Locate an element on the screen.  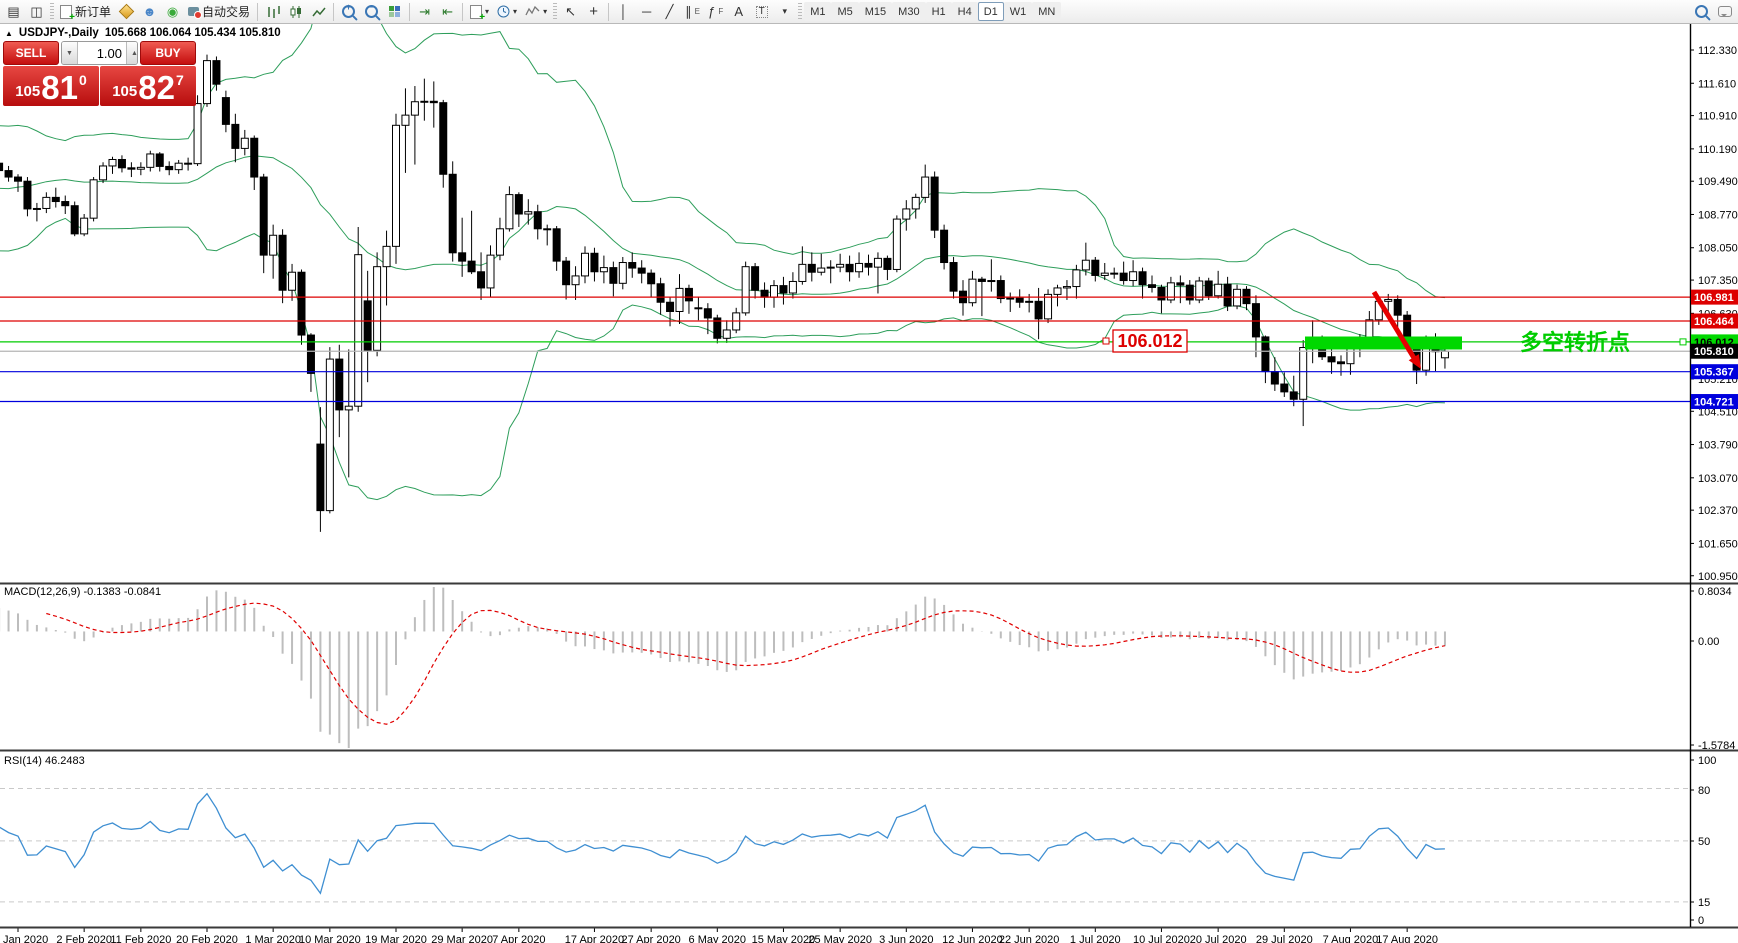
collapse-icon: ▲ is located at coordinates (9, 33).